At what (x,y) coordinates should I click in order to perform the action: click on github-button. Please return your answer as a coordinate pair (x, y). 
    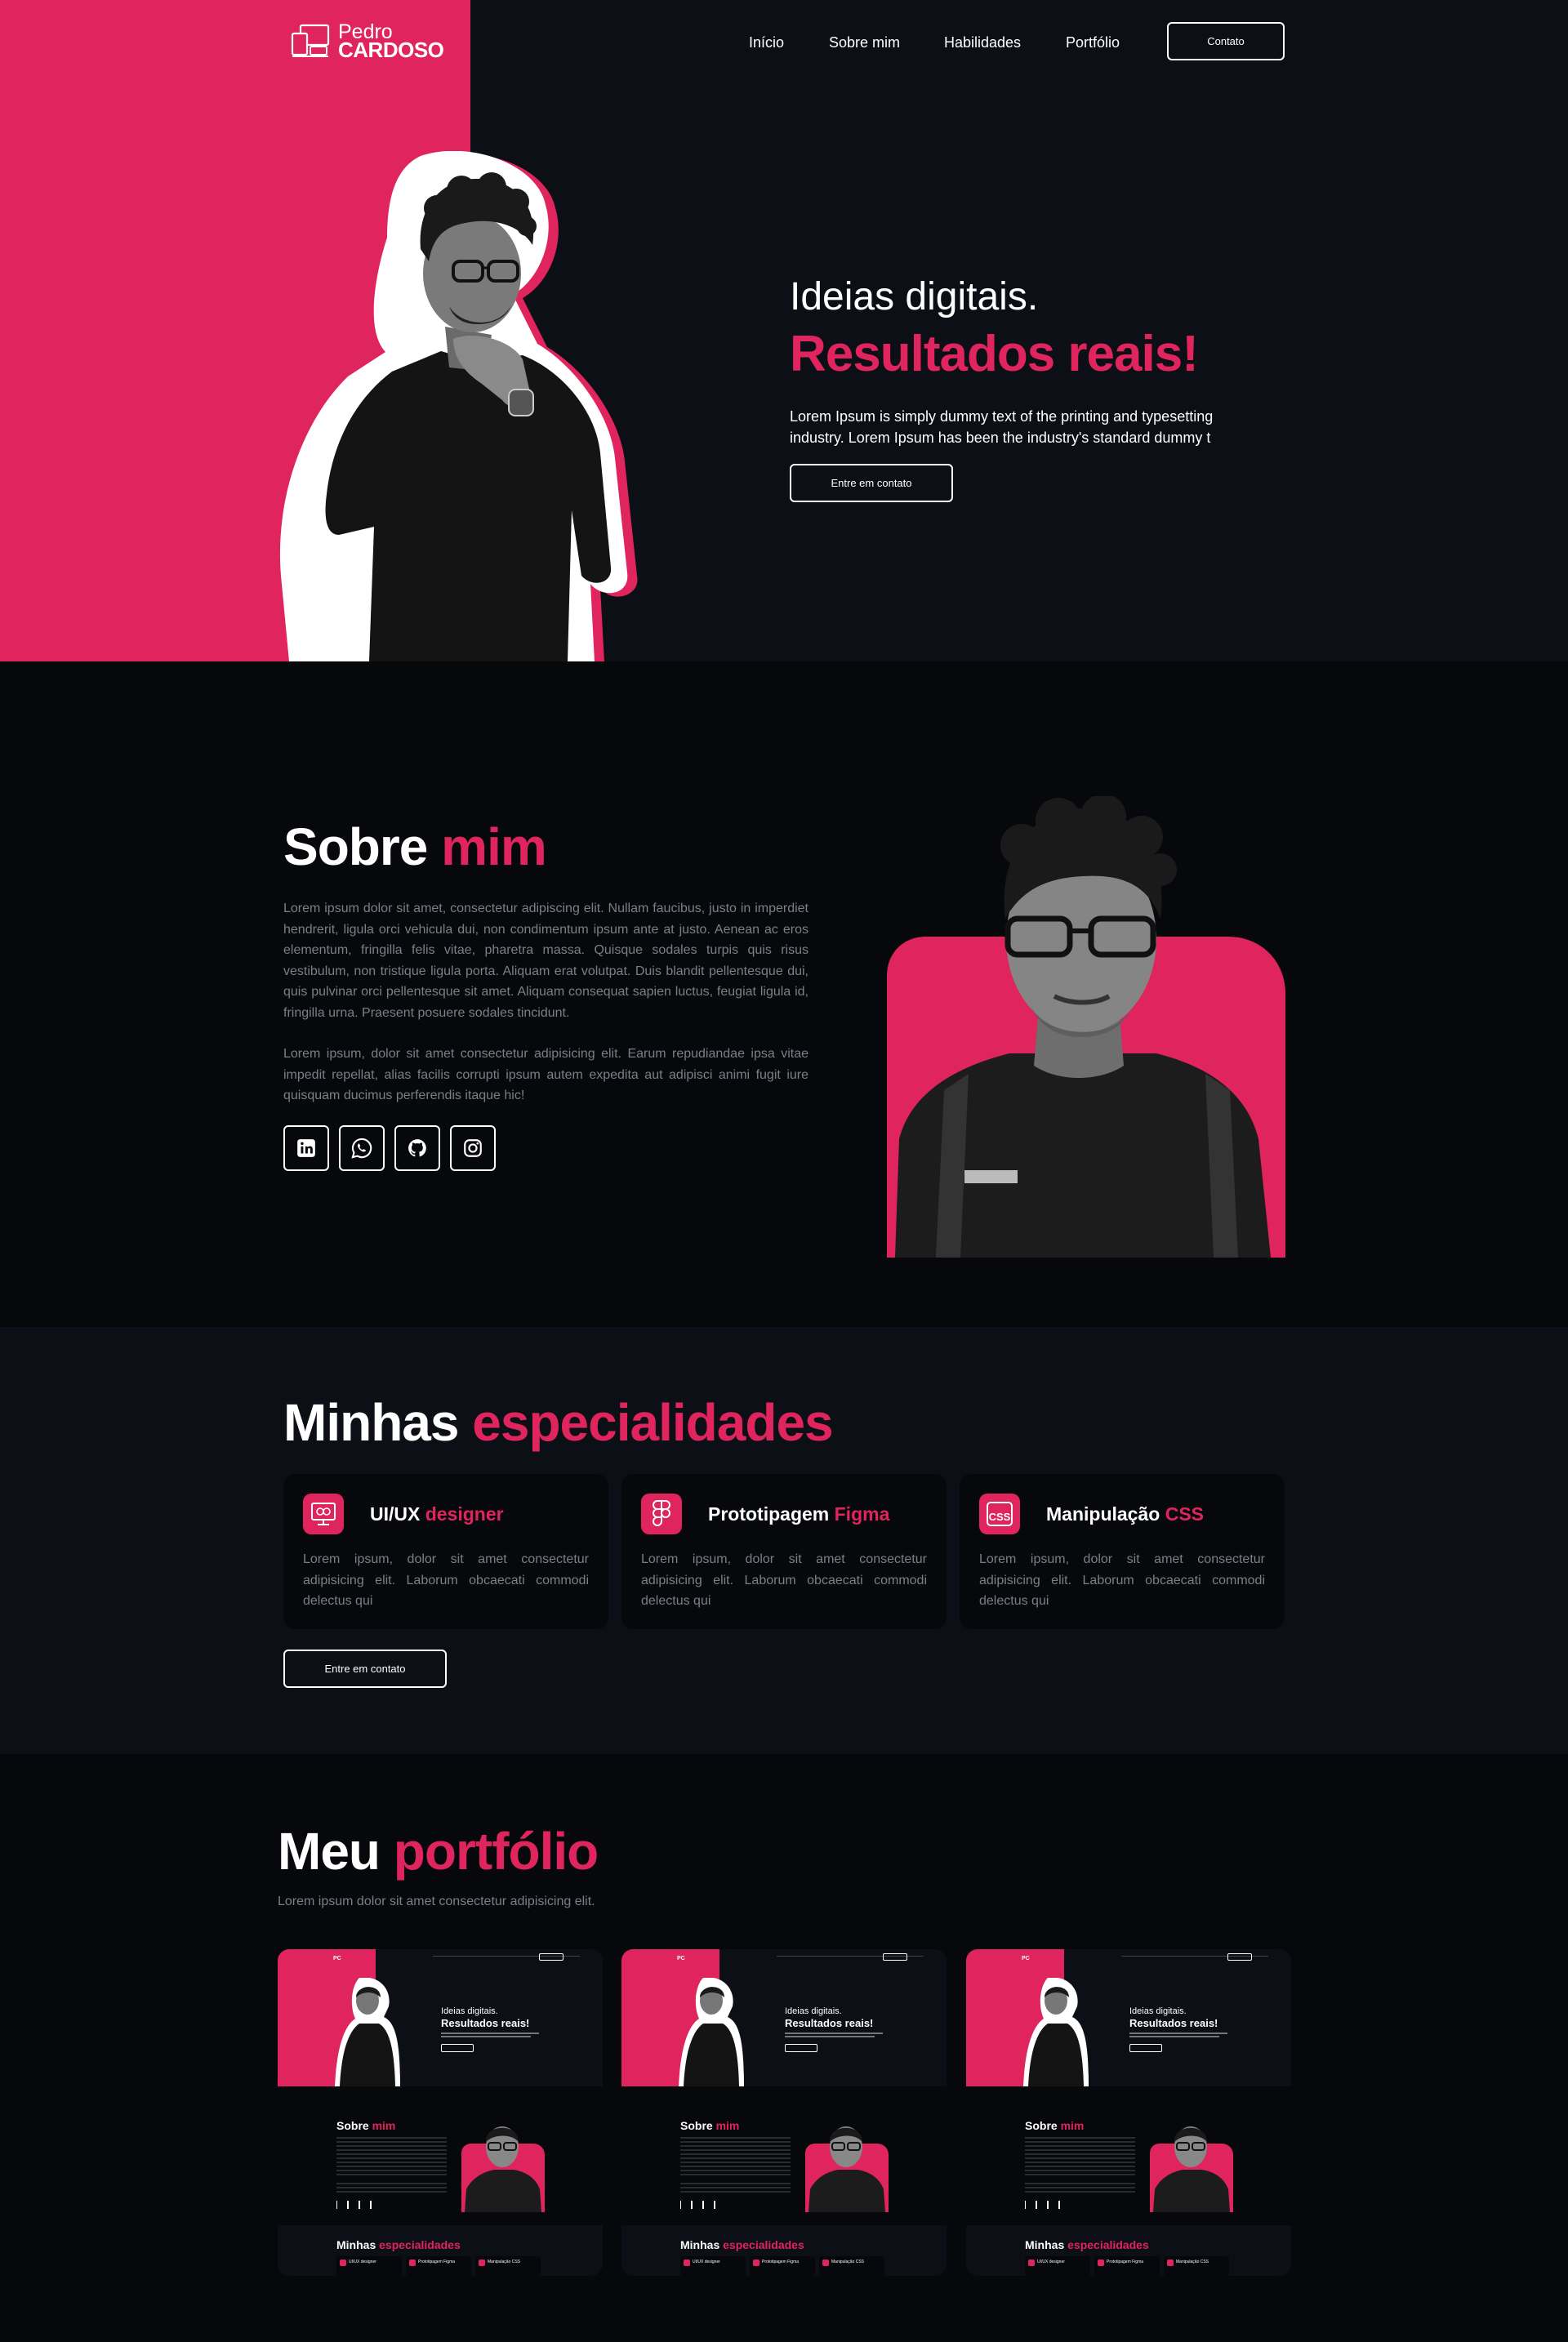
    Looking at the image, I should click on (417, 1148).